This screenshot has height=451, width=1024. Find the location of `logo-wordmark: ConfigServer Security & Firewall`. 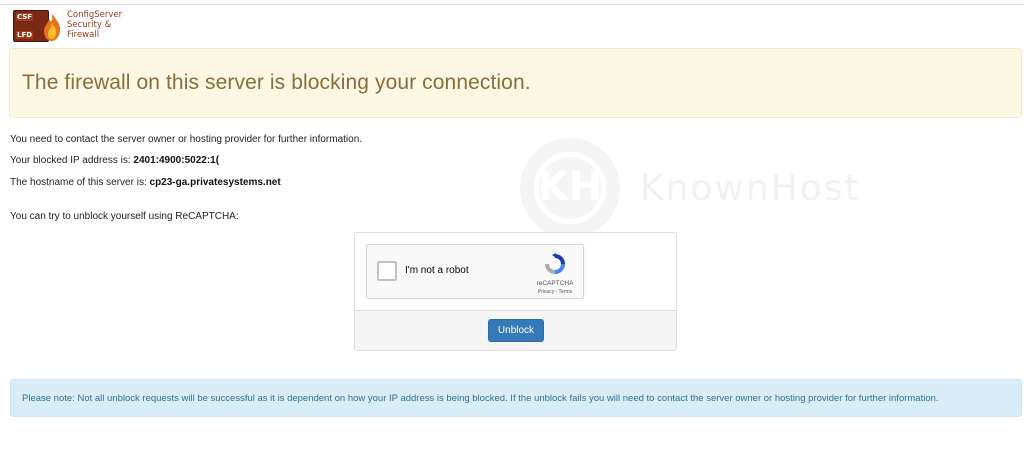

logo-wordmark: ConfigServer Security & Firewall is located at coordinates (94, 25).